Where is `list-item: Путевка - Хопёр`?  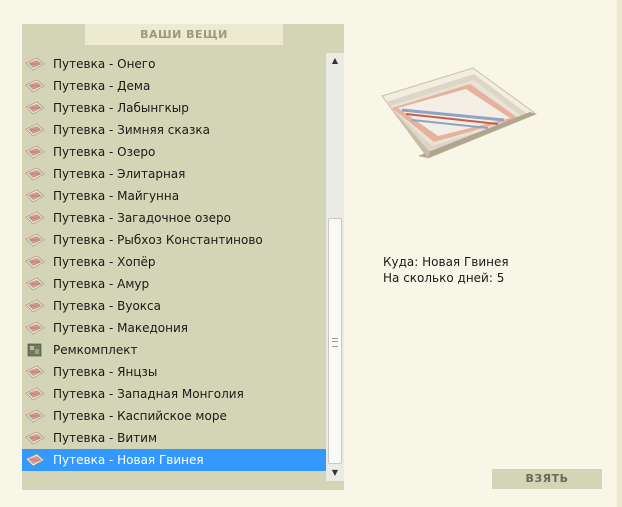
list-item: Путевка - Хопёр is located at coordinates (174, 262).